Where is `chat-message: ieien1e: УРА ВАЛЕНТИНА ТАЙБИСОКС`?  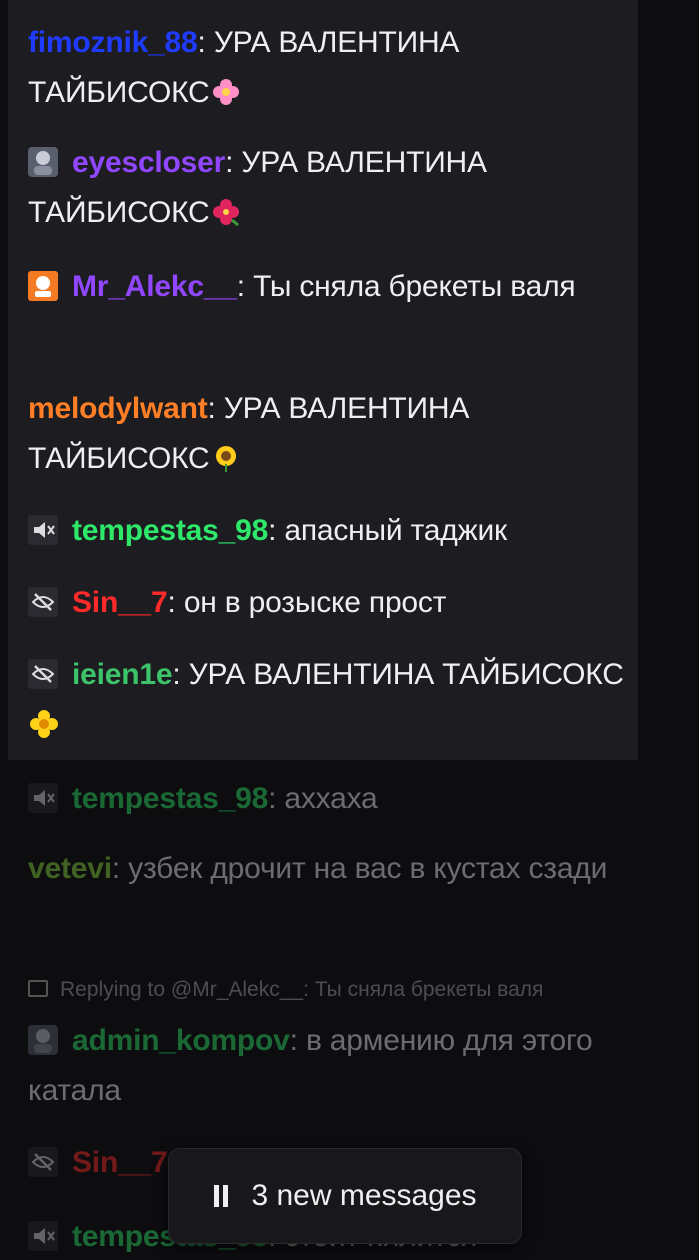
chat-message: ieien1e: УРА ВАЛЕНТИНА ТАЙБИСОКС is located at coordinates (338, 700).